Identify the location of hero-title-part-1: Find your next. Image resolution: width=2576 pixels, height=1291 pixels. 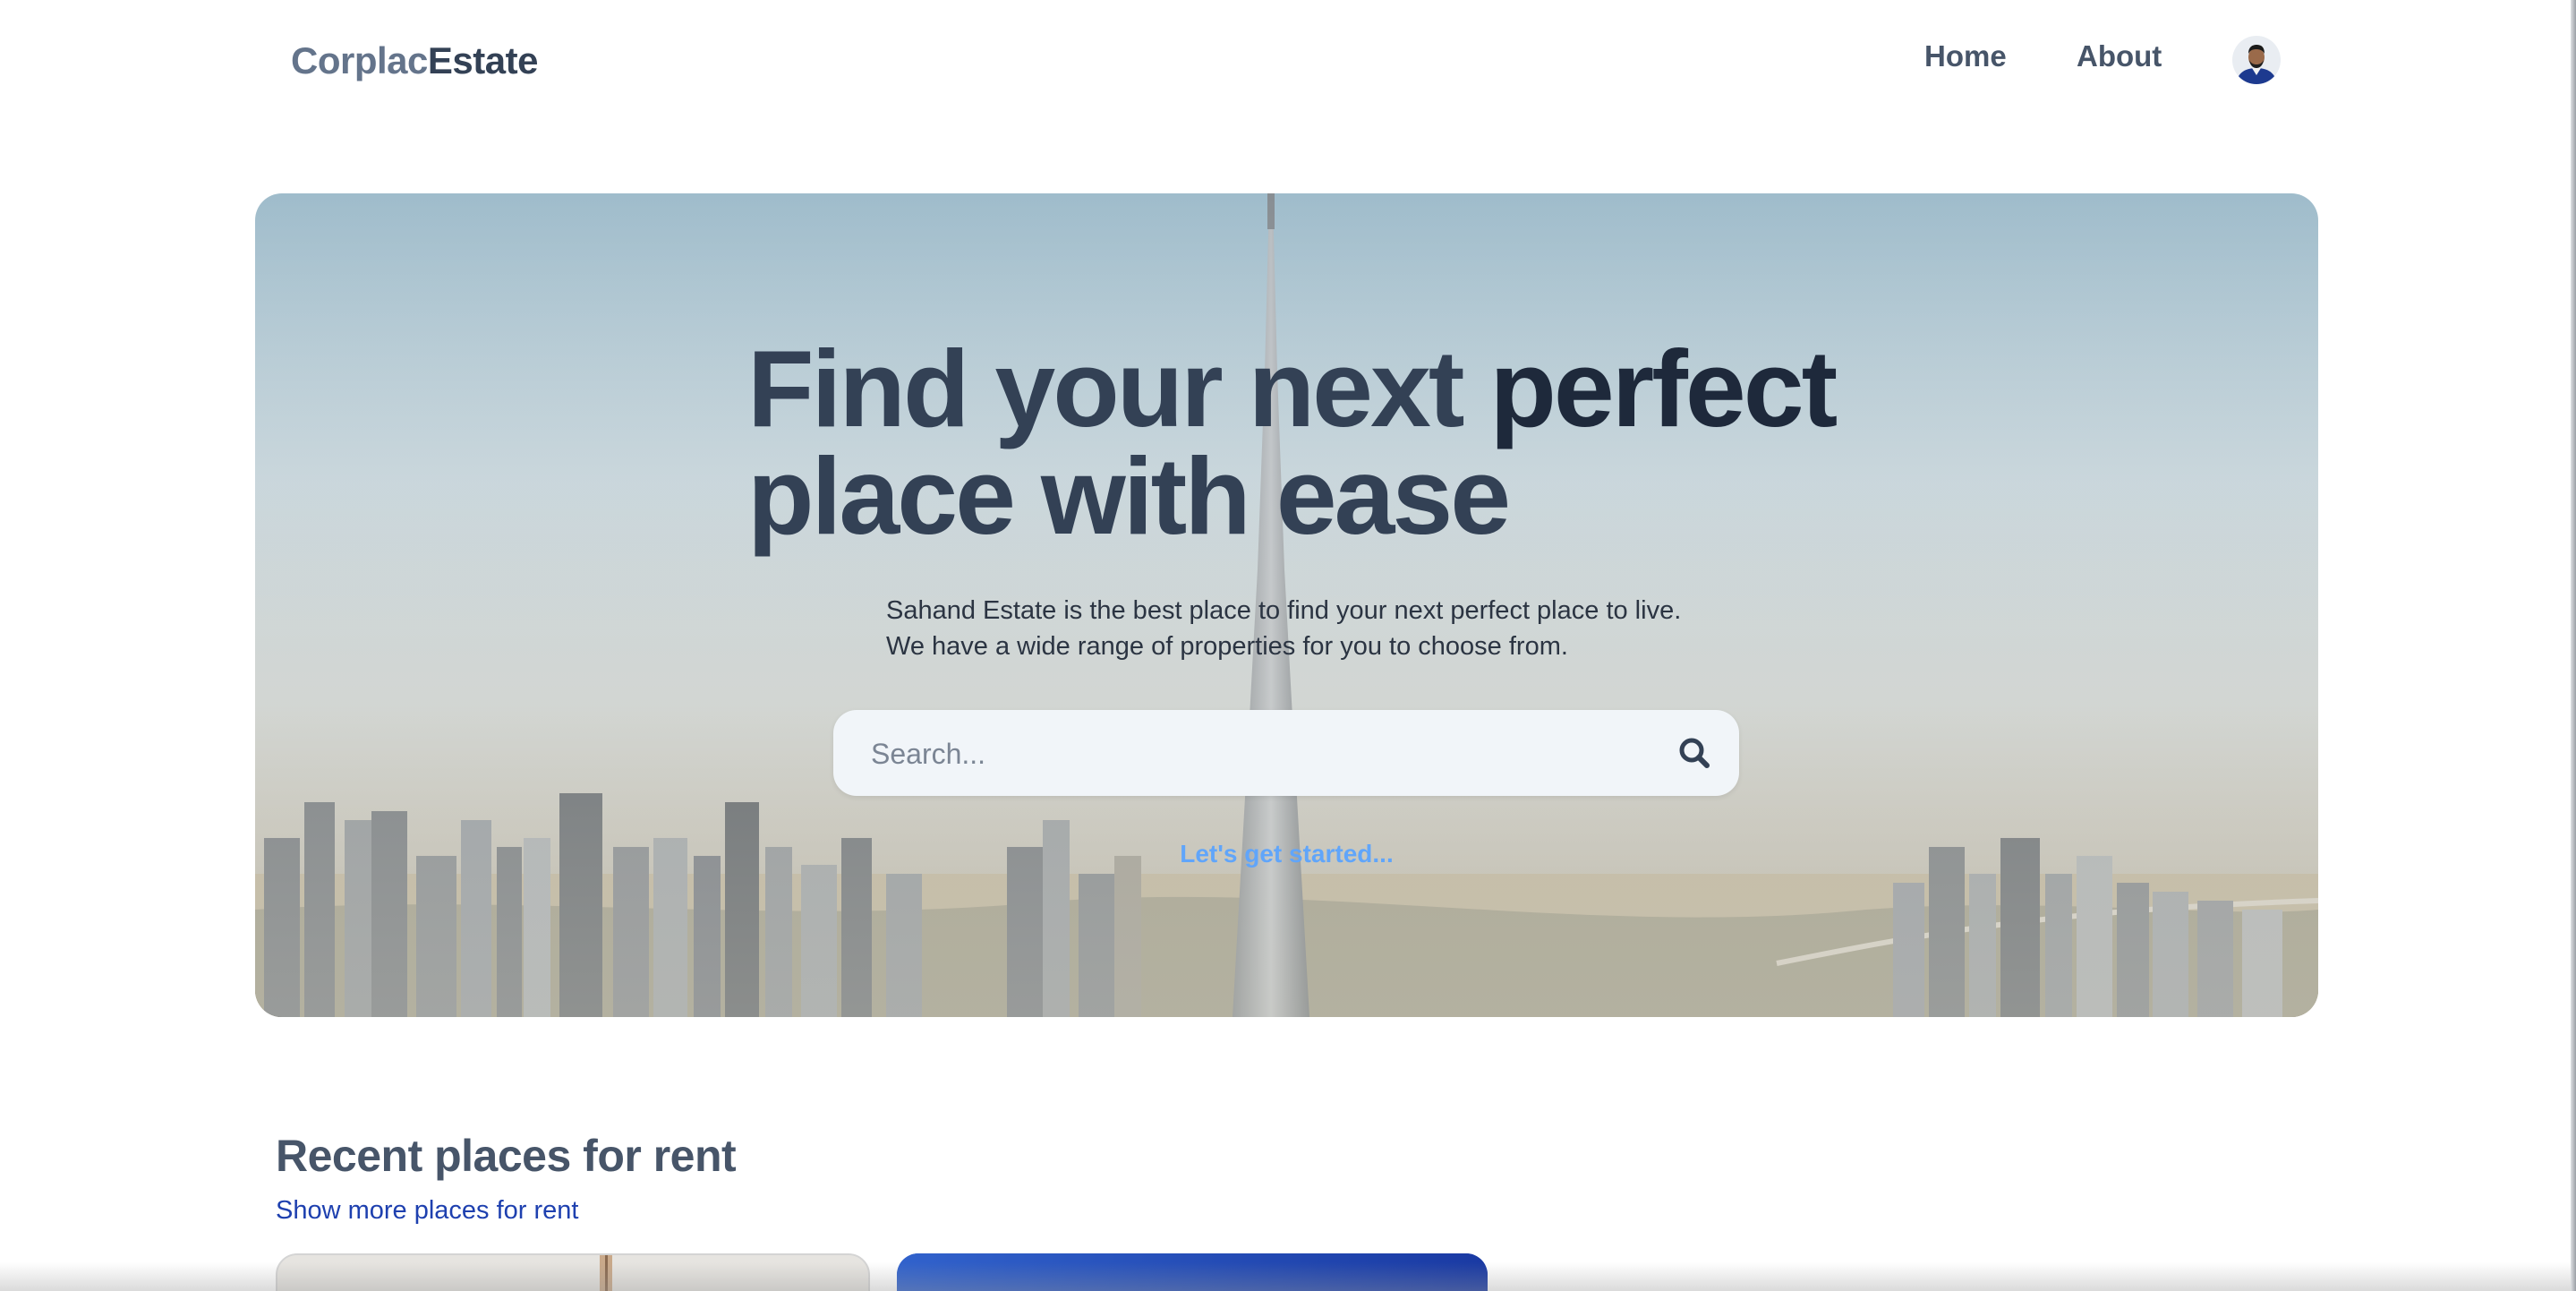
(1105, 388).